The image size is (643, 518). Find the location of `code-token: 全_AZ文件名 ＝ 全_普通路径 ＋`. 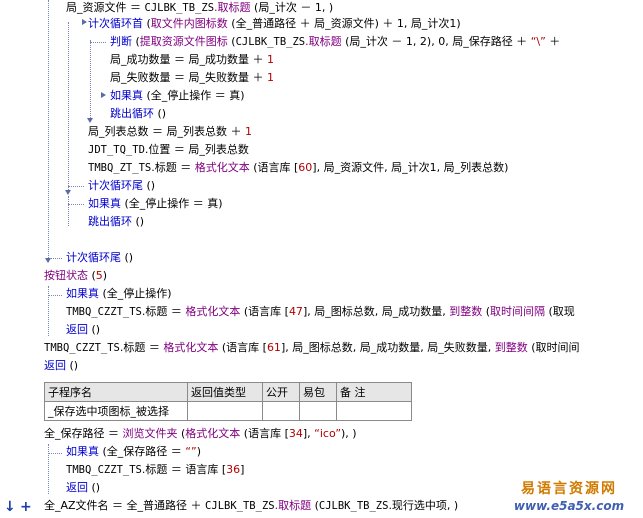

code-token: 全_AZ文件名 ＝ 全_普通路径 ＋ is located at coordinates (125, 505).